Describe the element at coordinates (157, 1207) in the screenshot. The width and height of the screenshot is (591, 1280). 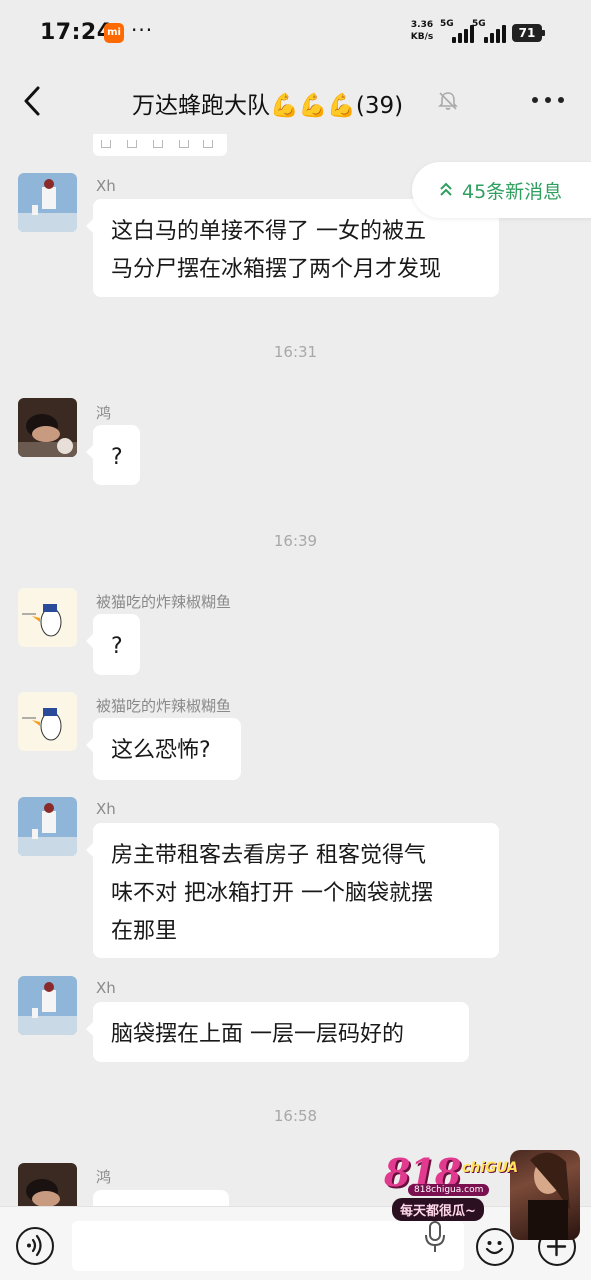
I see `message-bubble` at that location.